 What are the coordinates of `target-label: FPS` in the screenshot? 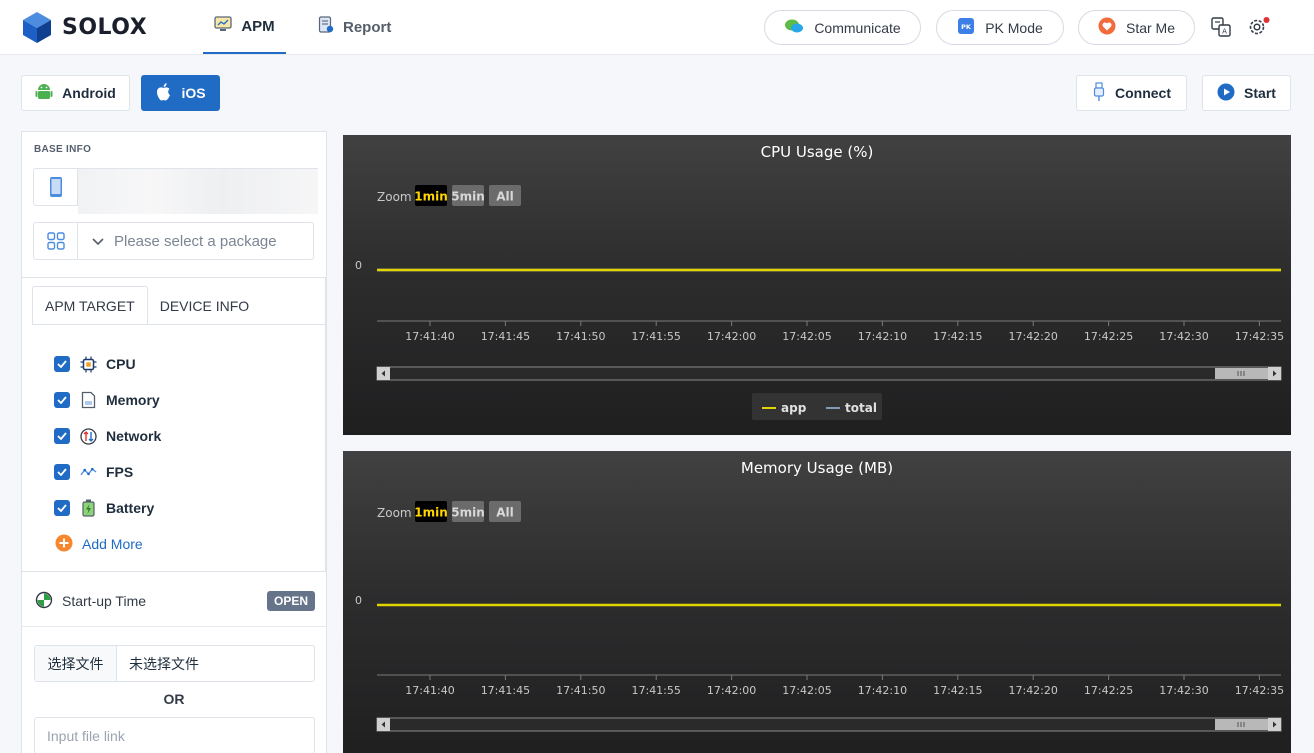 It's located at (120, 472).